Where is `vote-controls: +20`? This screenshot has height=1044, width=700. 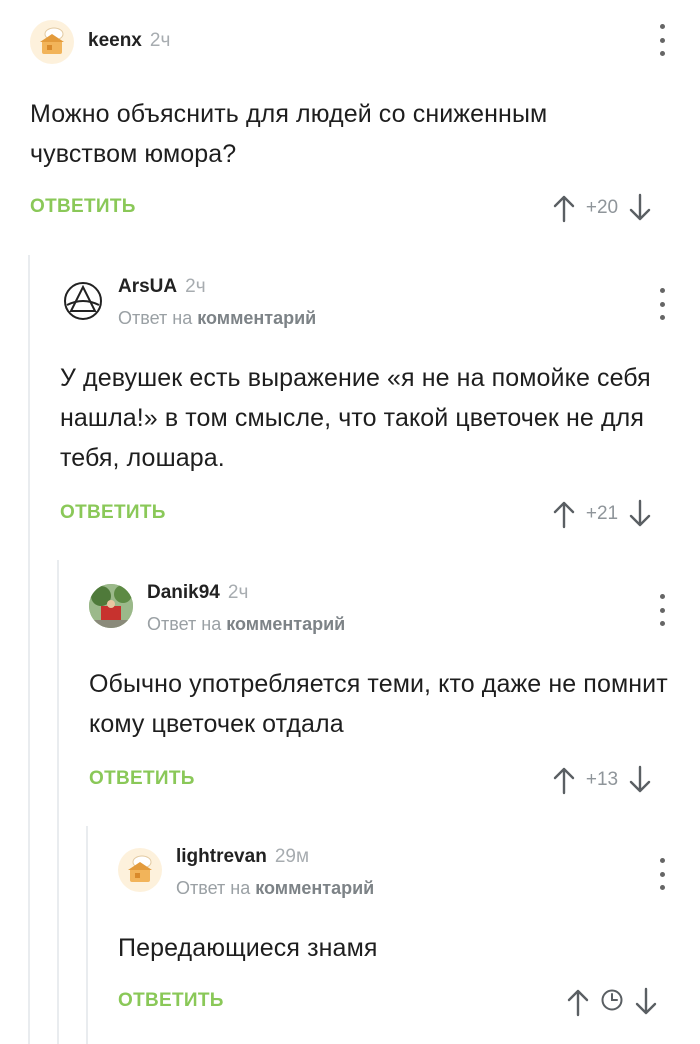 vote-controls: +20 is located at coordinates (602, 208).